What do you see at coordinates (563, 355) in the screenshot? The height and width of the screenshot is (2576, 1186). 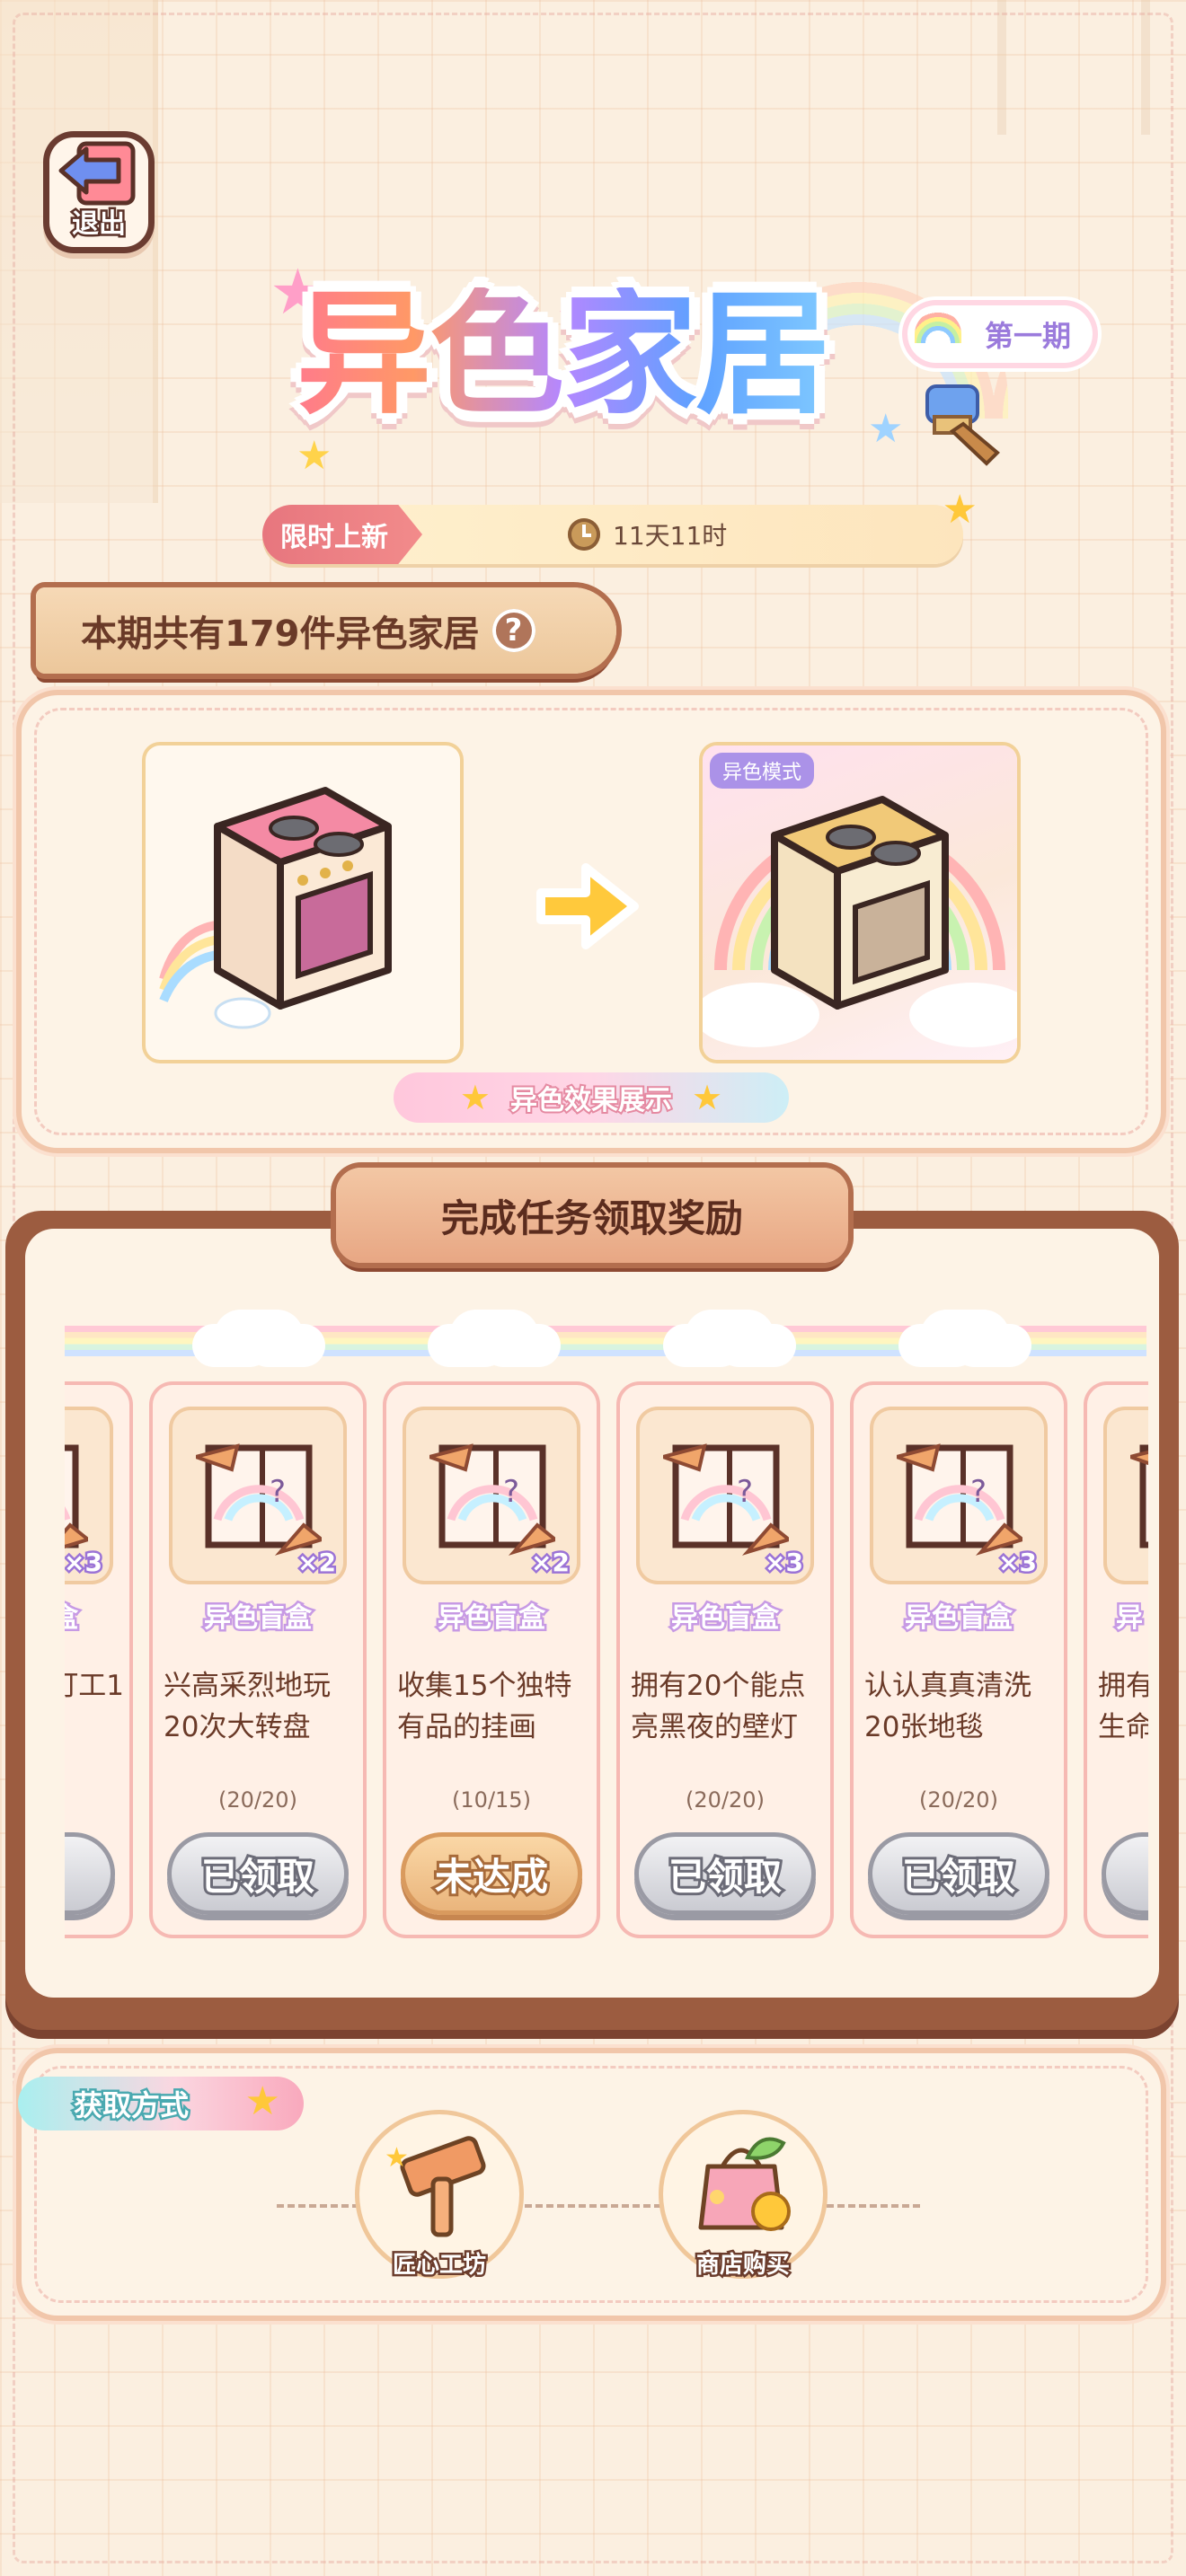 I see `page-title: 异色家居` at bounding box center [563, 355].